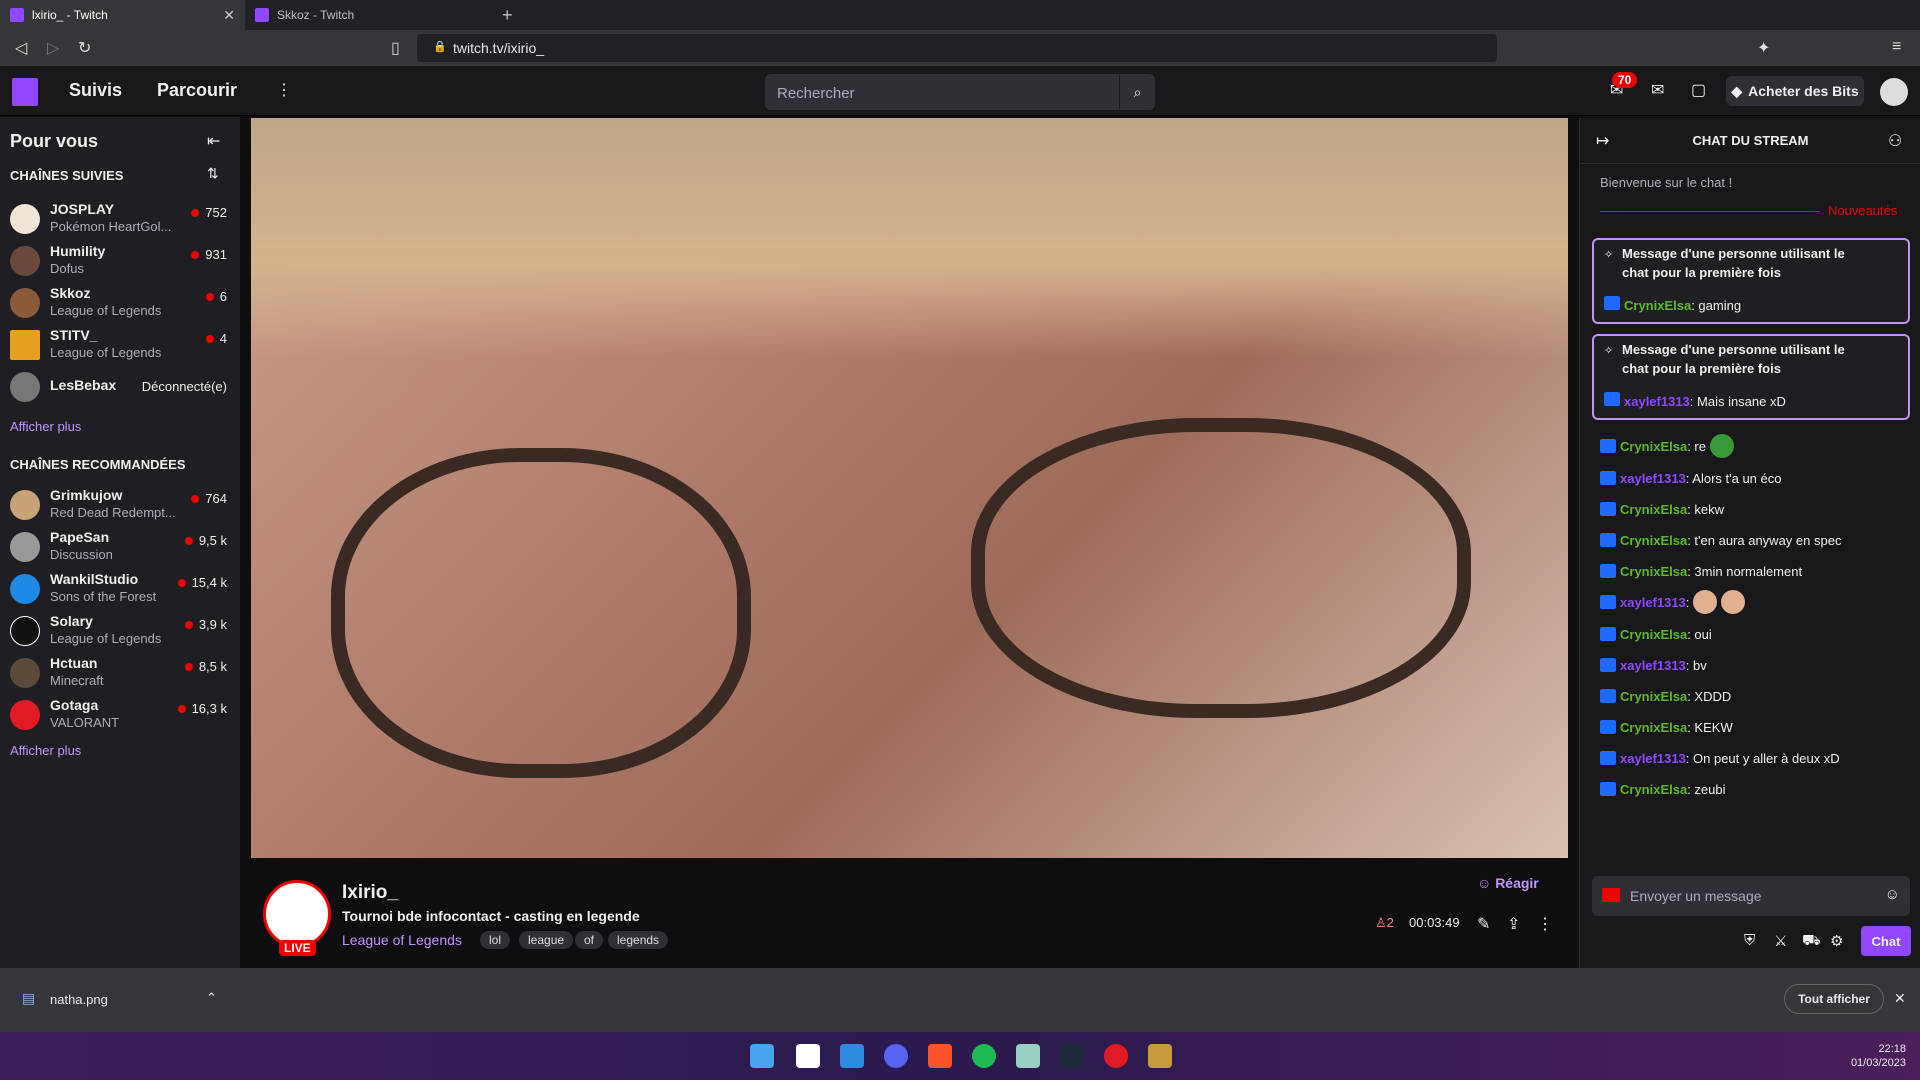 The width and height of the screenshot is (1920, 1080). What do you see at coordinates (896, 1056) in the screenshot?
I see `discord-icon` at bounding box center [896, 1056].